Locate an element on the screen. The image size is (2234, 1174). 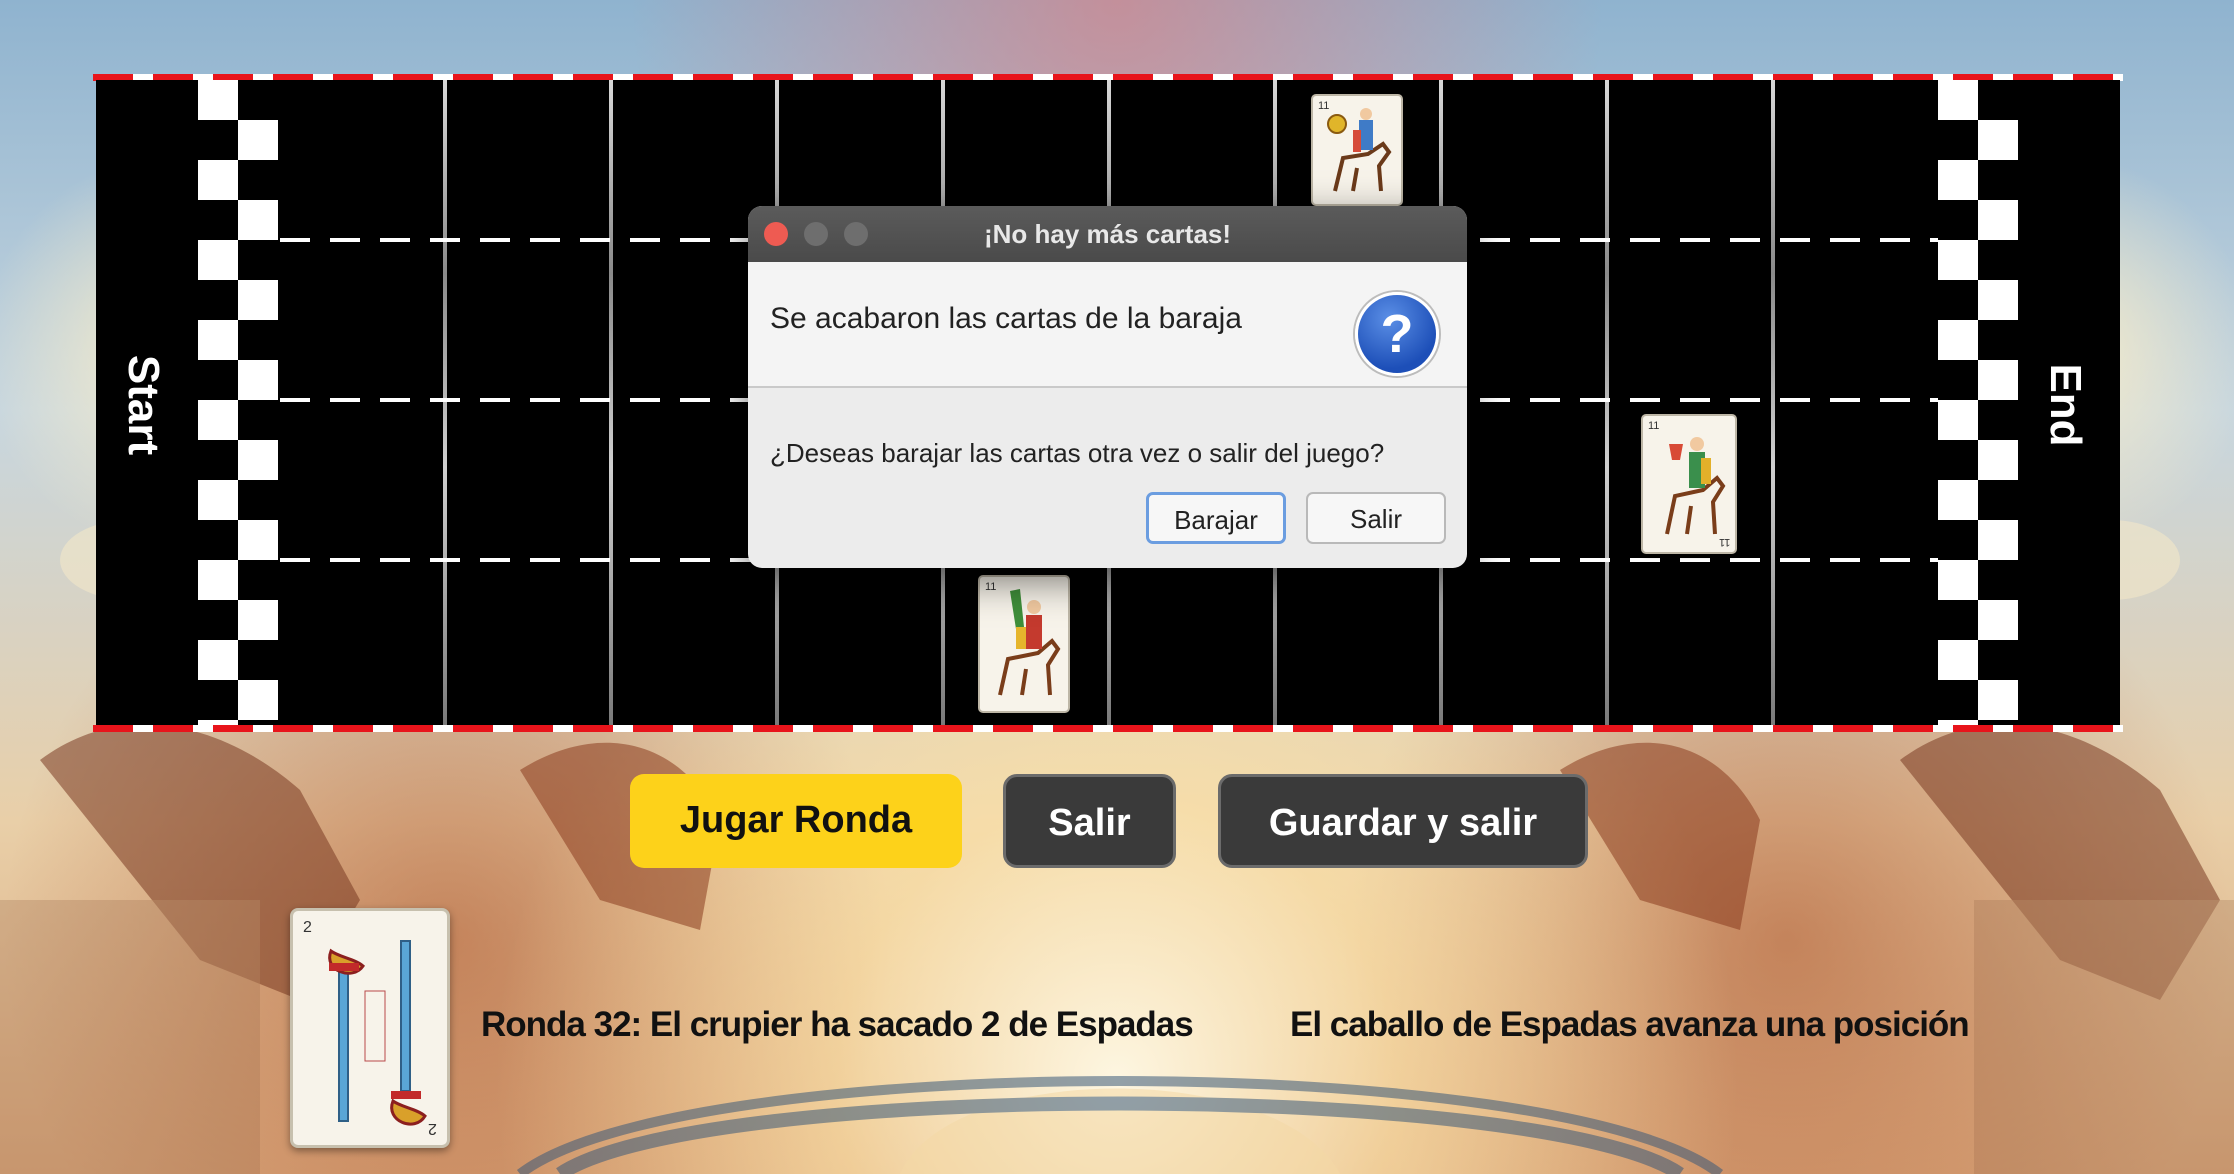
dialog-titlebar: ¡No hay más cartas! is located at coordinates (1107, 234).